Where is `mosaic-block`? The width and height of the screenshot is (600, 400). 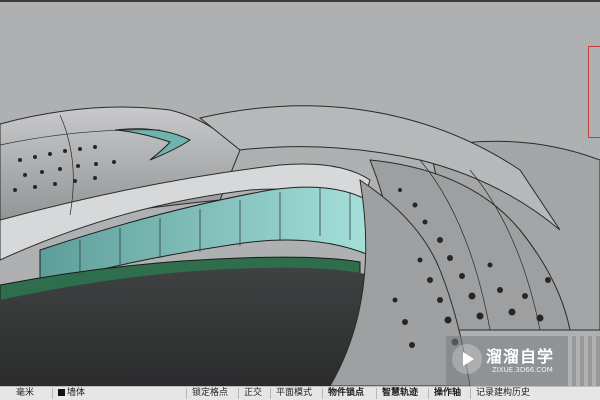
mosaic-block is located at coordinates (584, 361).